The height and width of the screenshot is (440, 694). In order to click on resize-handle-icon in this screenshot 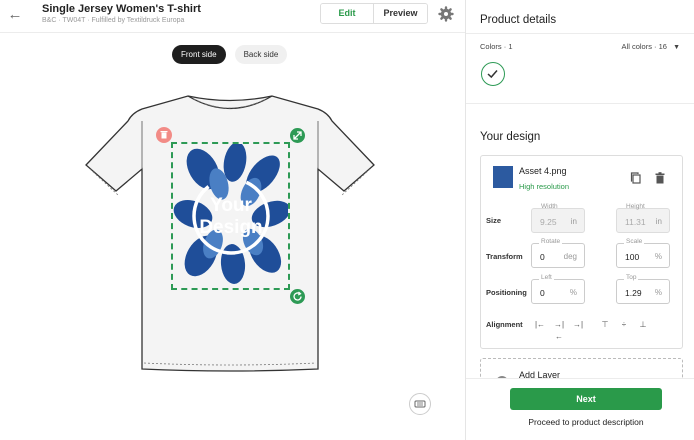, I will do `click(297, 135)`.